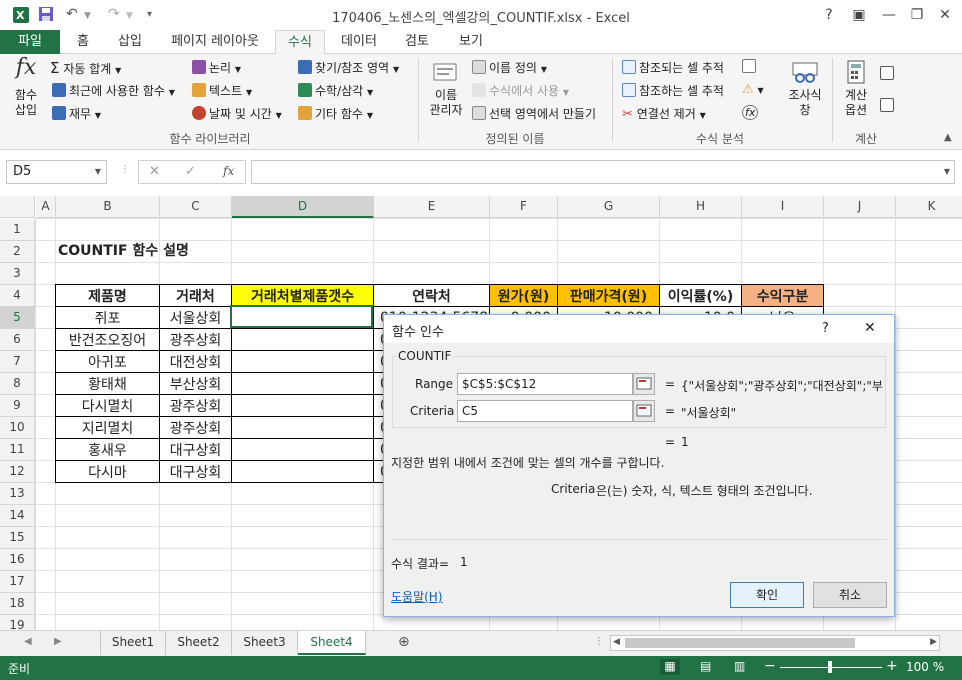 The width and height of the screenshot is (962, 680). What do you see at coordinates (673, 90) in the screenshot?
I see `trace-dependents-button: 참조하는 셀 추적` at bounding box center [673, 90].